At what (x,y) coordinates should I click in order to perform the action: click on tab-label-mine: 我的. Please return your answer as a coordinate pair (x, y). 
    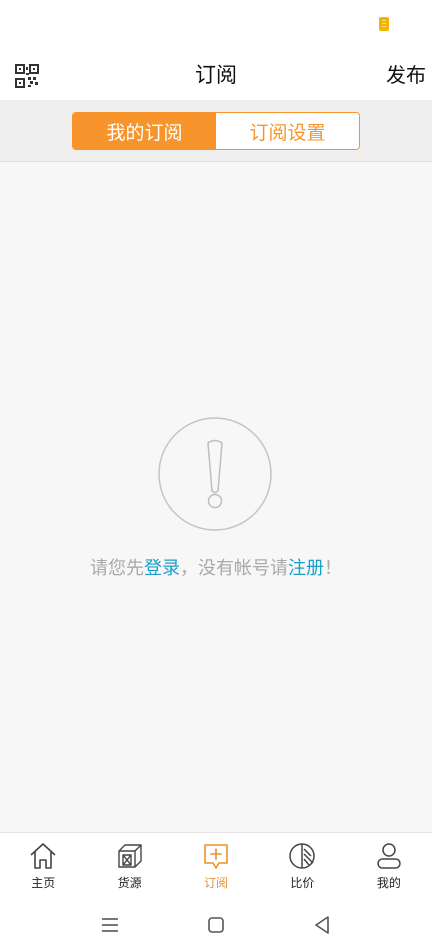
    Looking at the image, I should click on (388, 883).